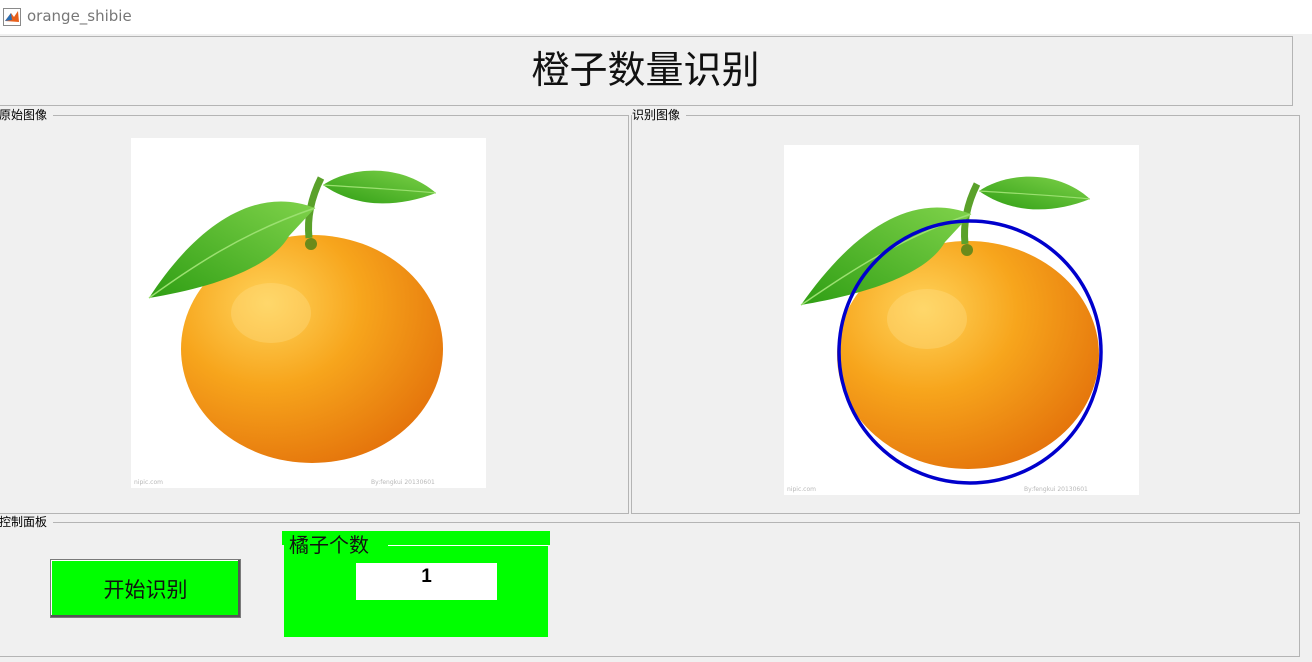 Image resolution: width=1312 pixels, height=662 pixels. Describe the element at coordinates (426, 581) in the screenshot. I see `orange-count-value: 1` at that location.